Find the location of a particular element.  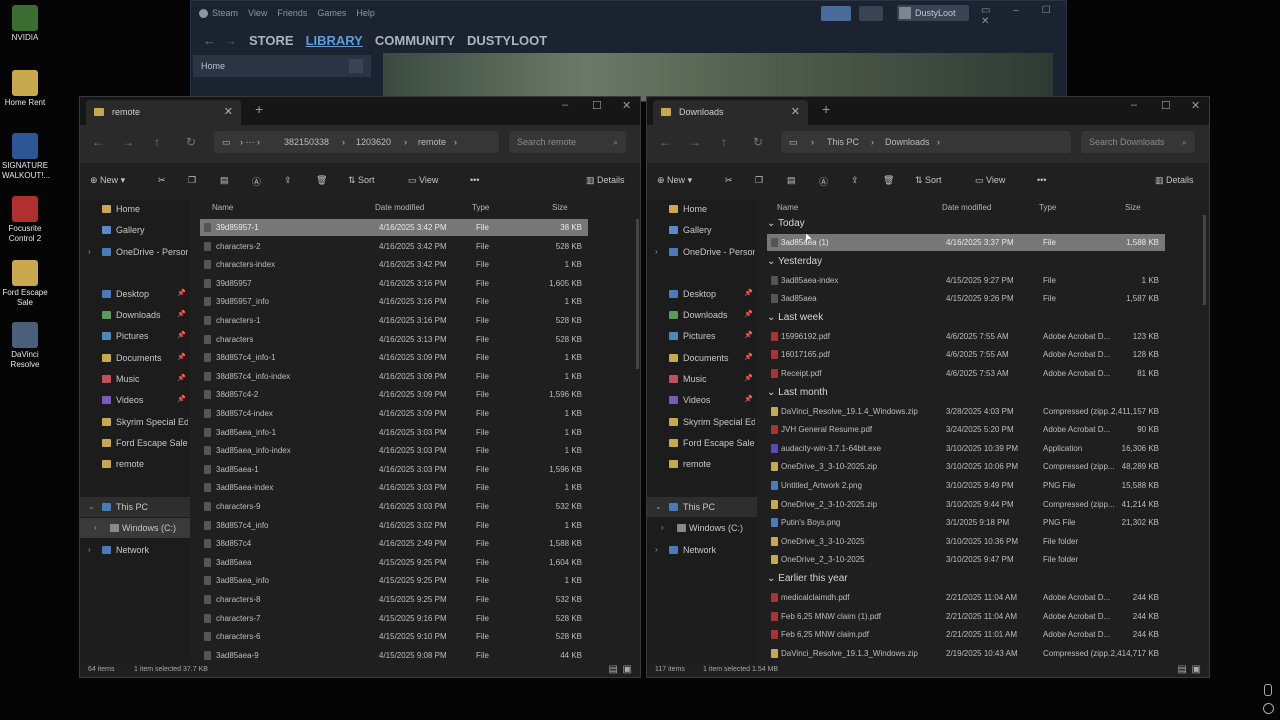

breadcrumb-item: This PC is located at coordinates (843, 142).